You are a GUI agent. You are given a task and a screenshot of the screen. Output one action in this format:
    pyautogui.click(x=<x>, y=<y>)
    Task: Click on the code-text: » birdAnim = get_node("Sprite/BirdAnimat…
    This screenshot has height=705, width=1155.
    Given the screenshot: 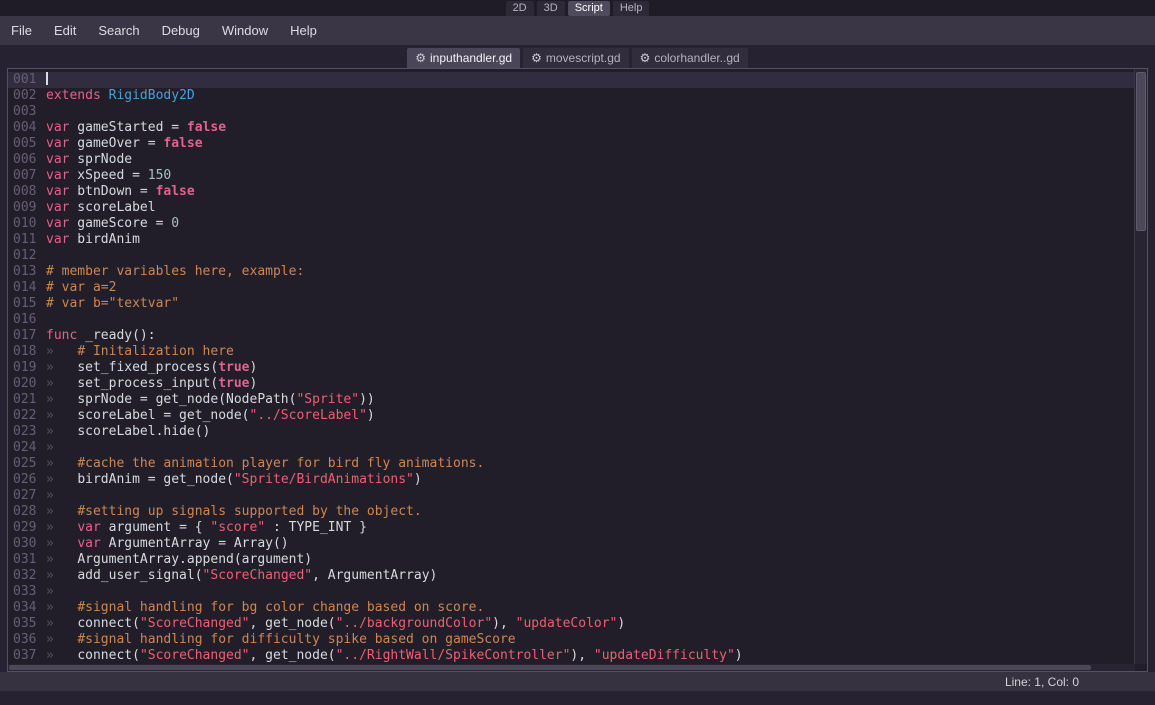 What is the action you would take?
    pyautogui.click(x=234, y=479)
    